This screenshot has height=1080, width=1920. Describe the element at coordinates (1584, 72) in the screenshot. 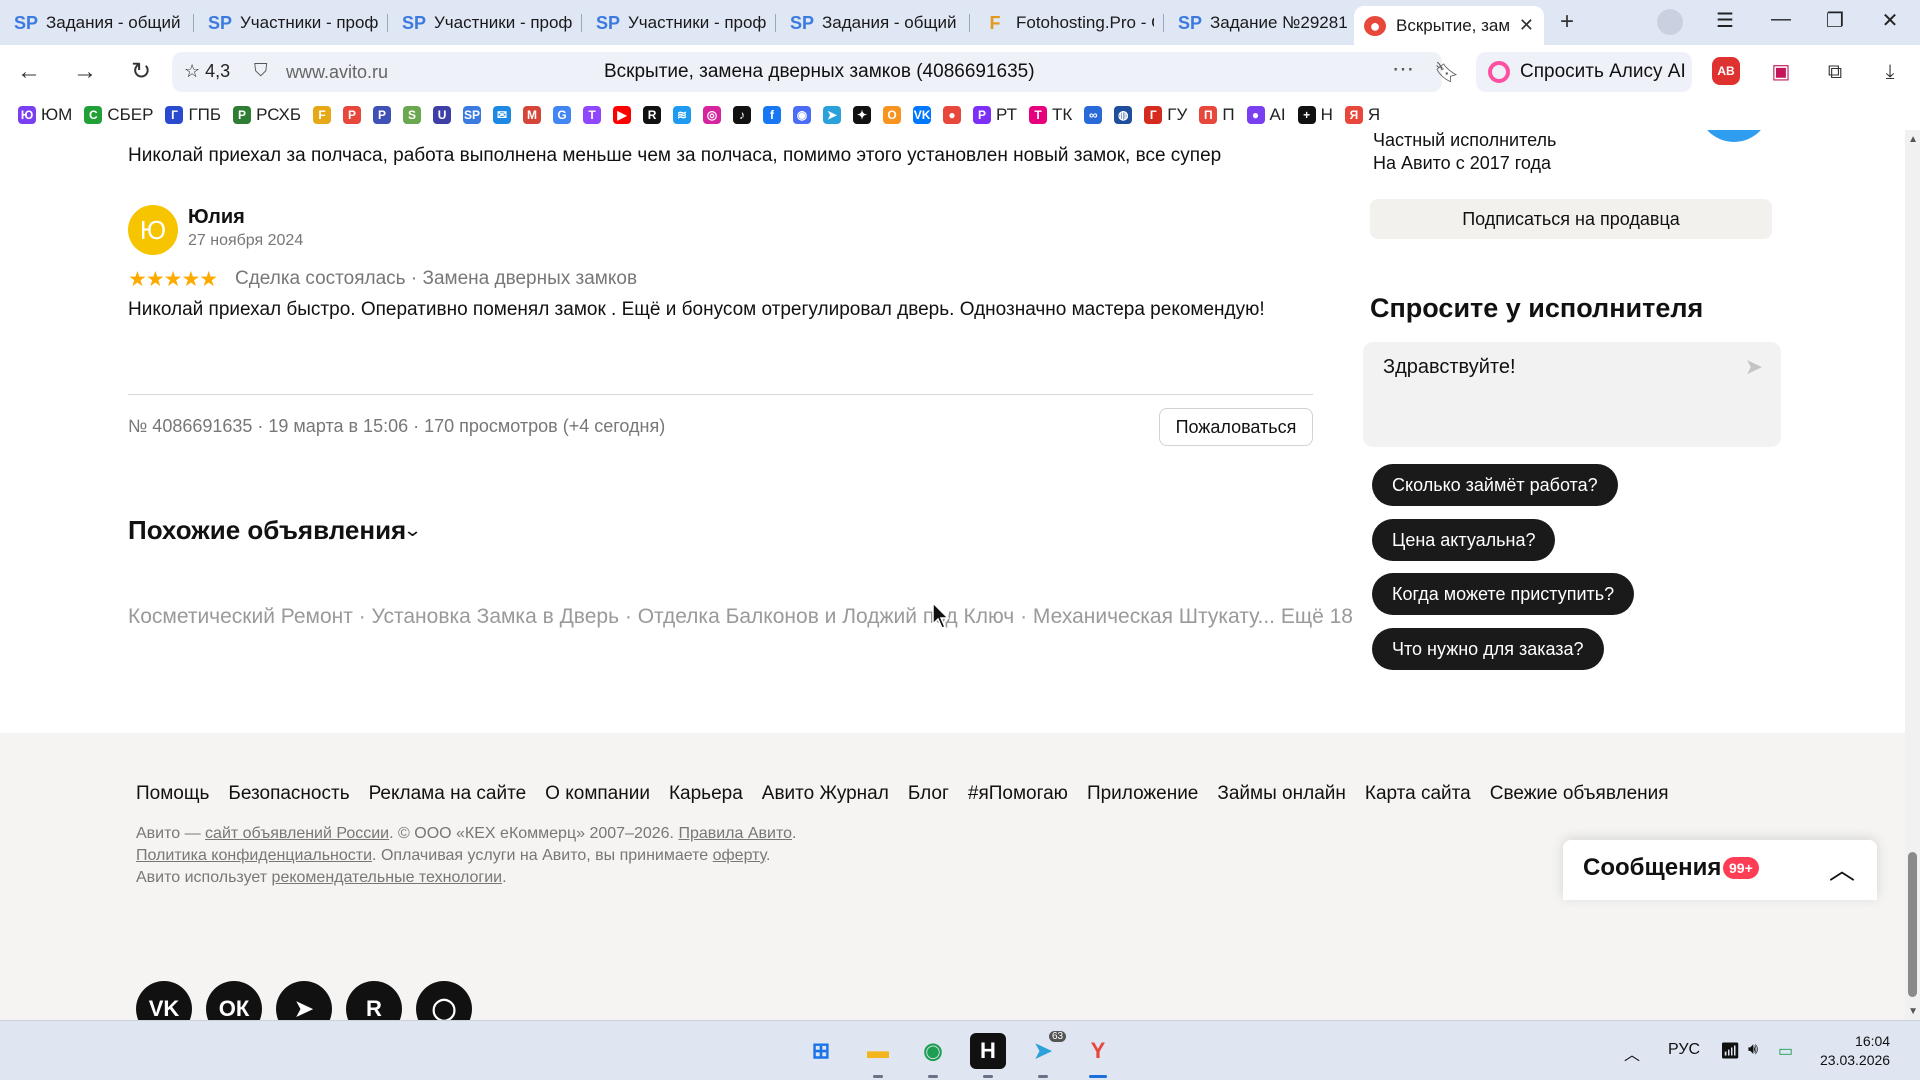

I see `ask-alice-button: Спросить Алису AI` at that location.